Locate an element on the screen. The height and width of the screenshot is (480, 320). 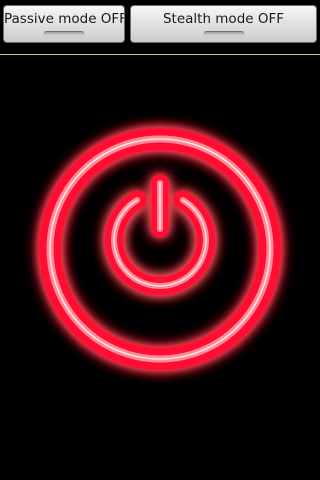
stealth-mode-label: Stealth mode OFF is located at coordinates (223, 19).